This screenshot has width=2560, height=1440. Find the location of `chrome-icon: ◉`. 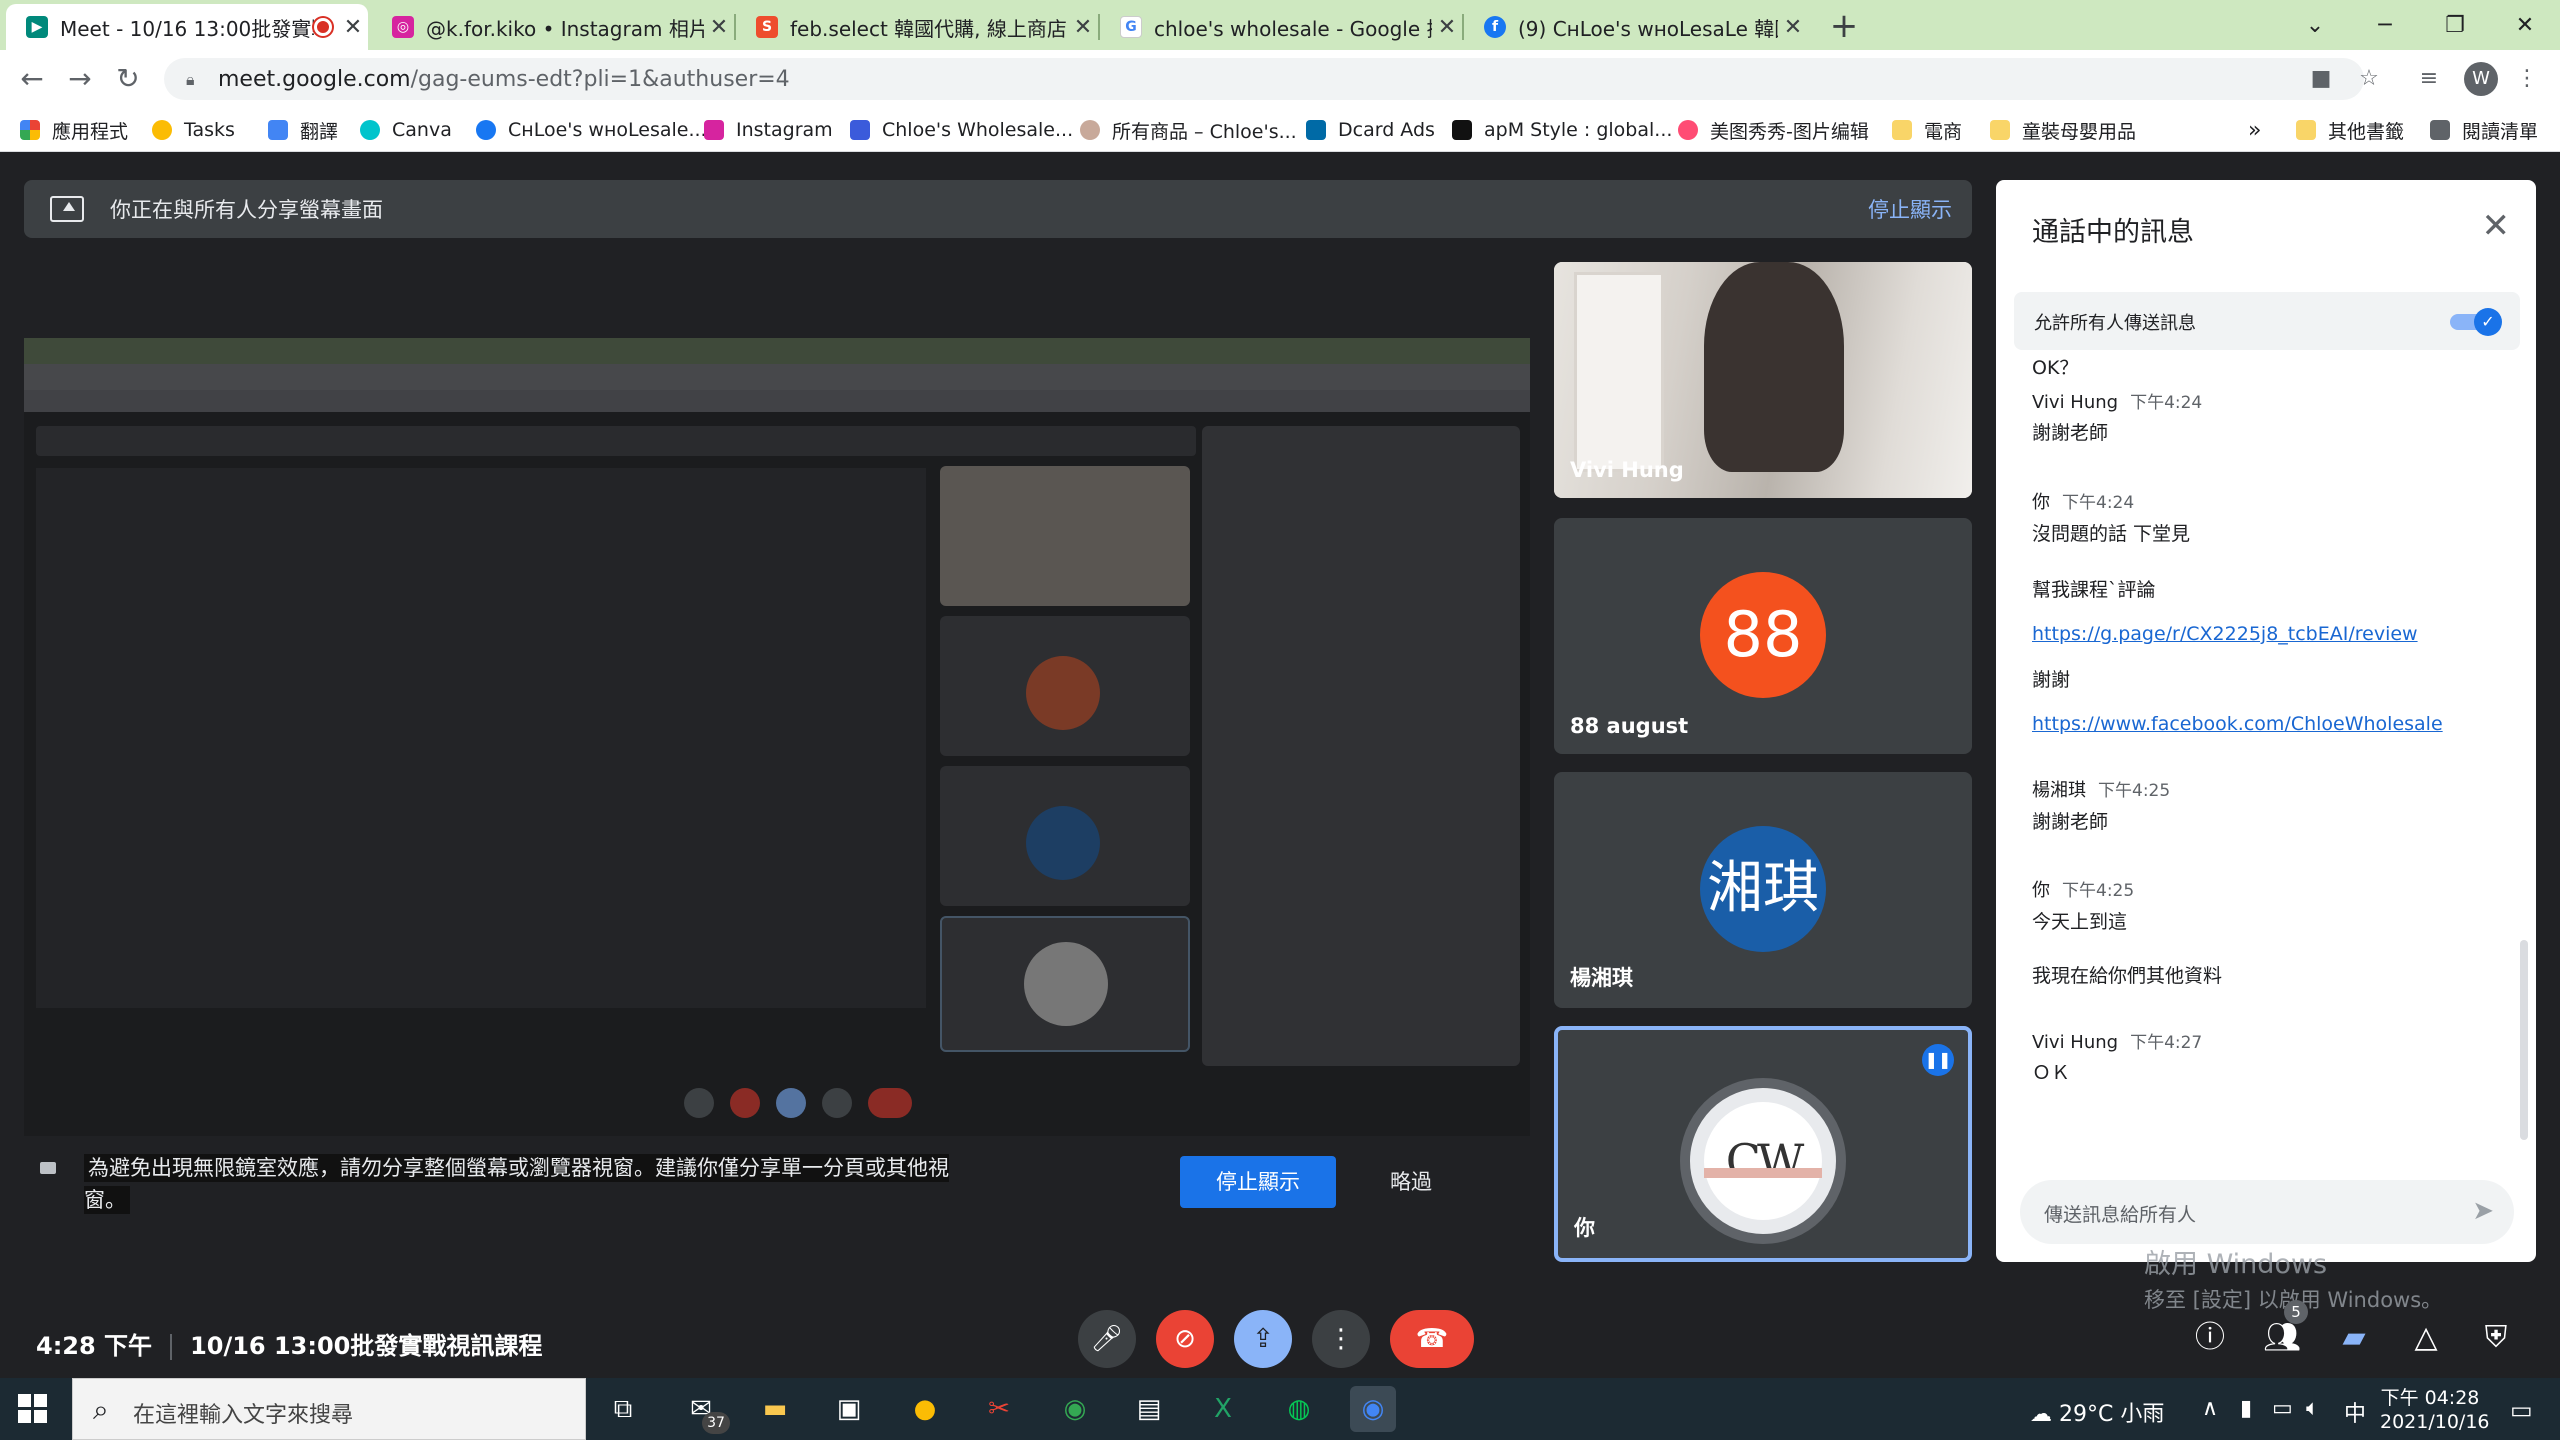

chrome-icon: ◉ is located at coordinates (1075, 1409).